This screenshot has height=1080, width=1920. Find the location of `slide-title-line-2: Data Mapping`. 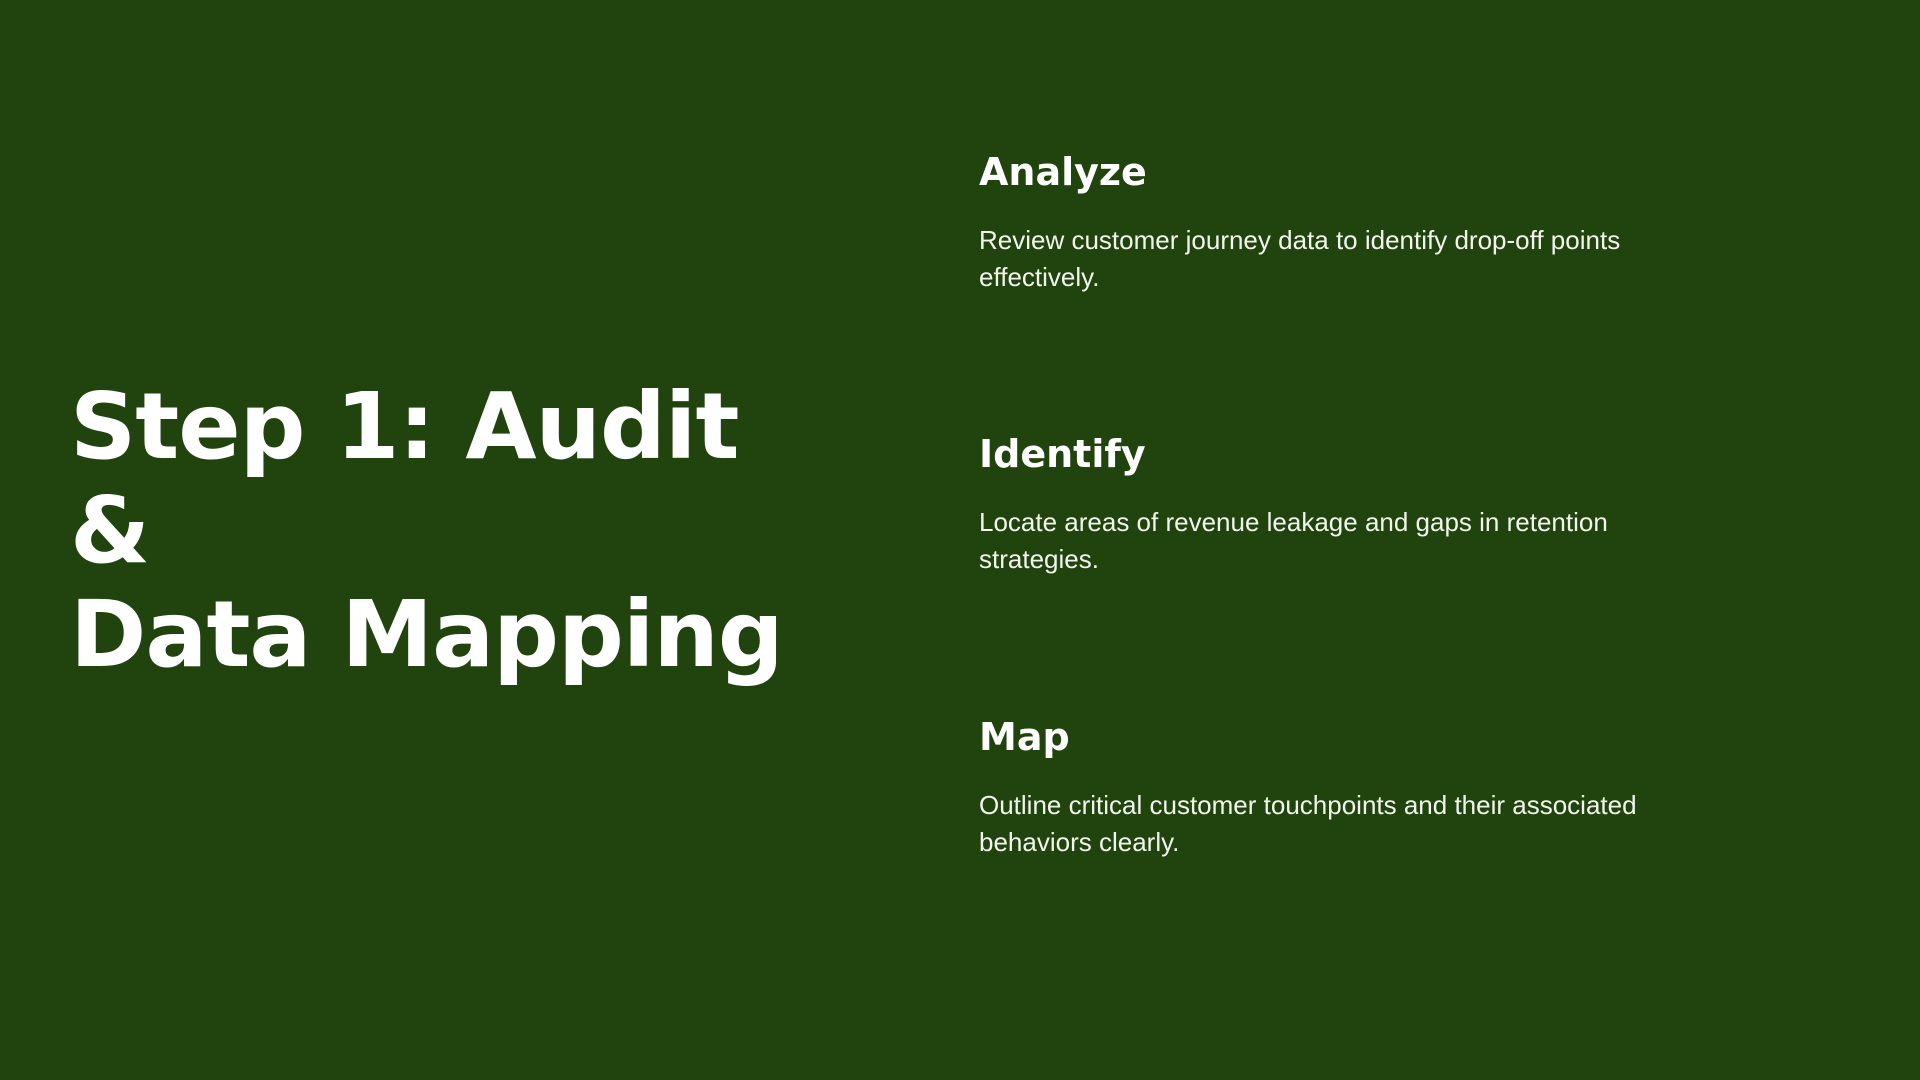

slide-title-line-2: Data Mapping is located at coordinates (427, 634).